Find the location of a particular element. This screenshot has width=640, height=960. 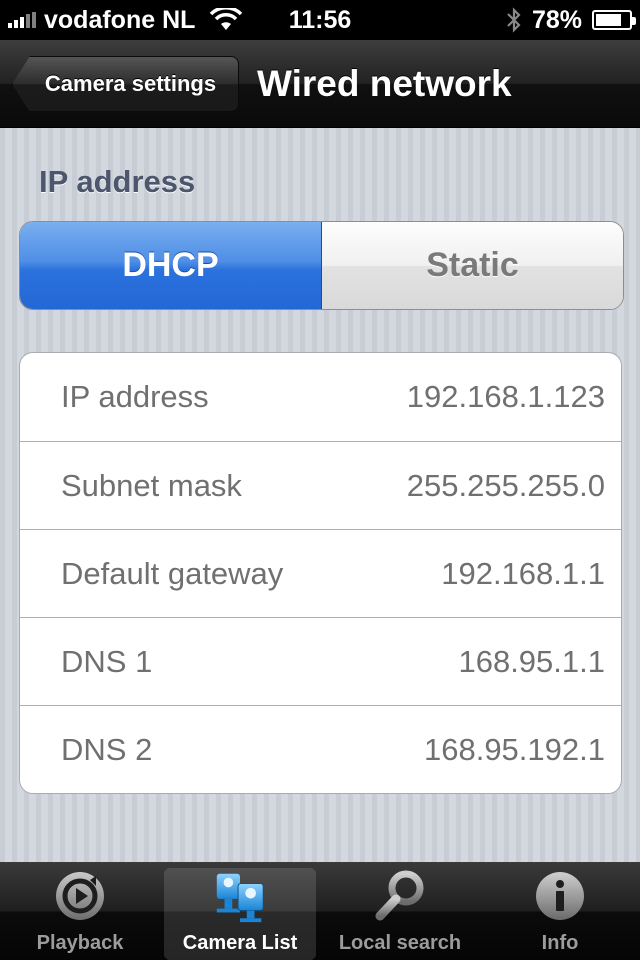

row-label: Subnet mask is located at coordinates (151, 485).